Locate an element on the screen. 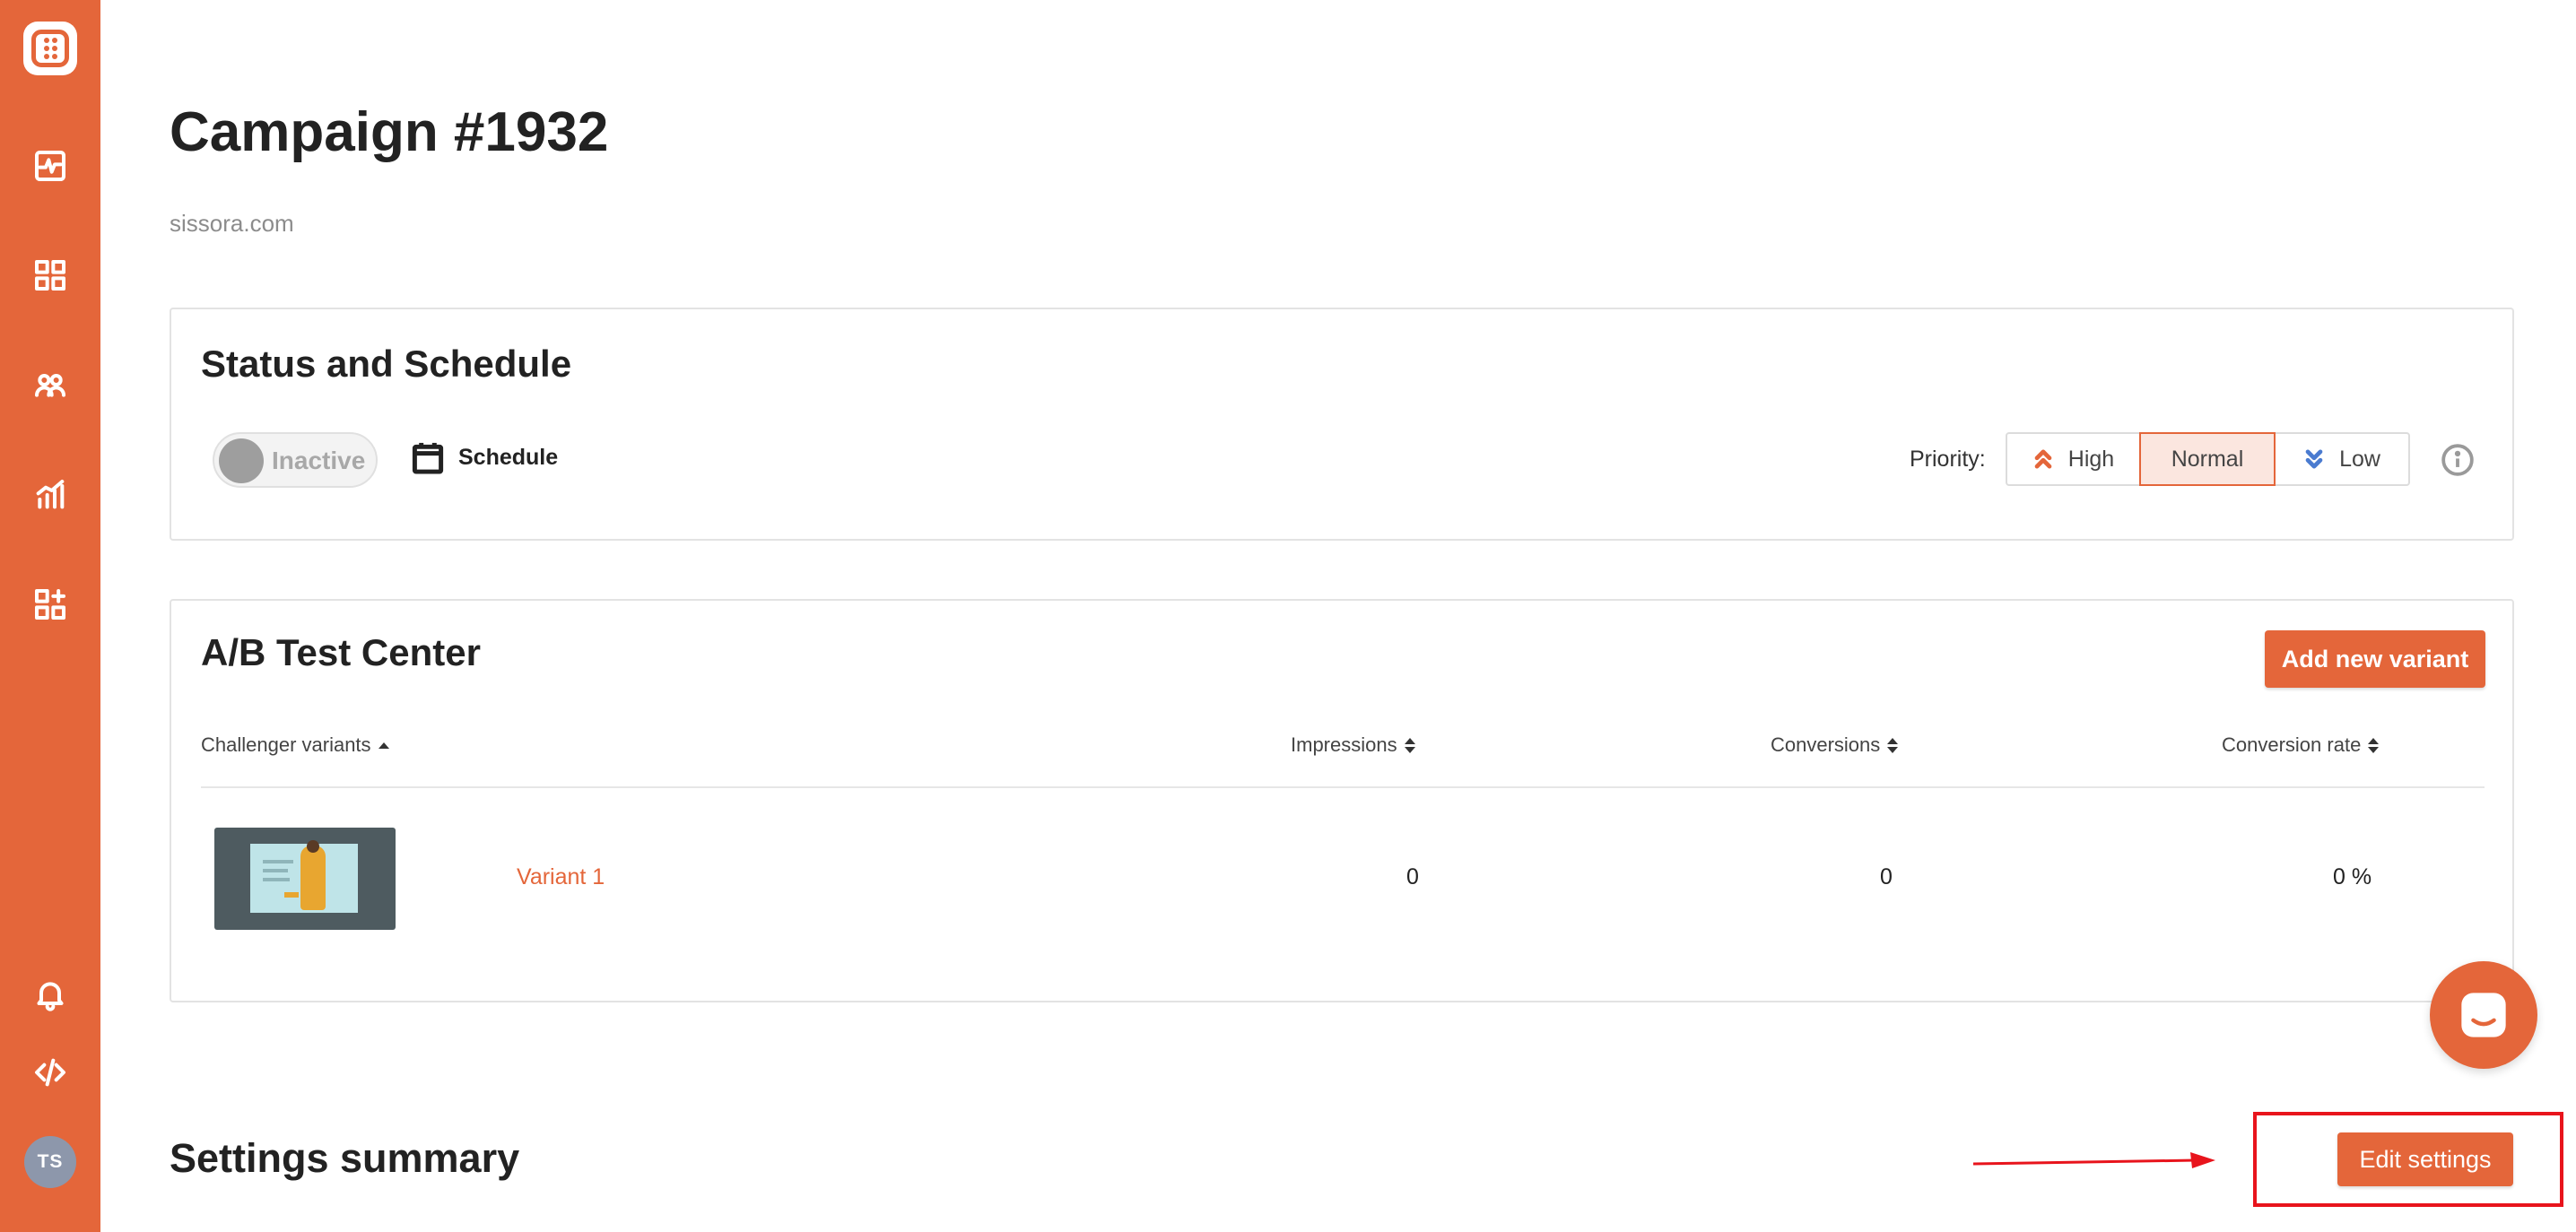 This screenshot has height=1232, width=2576. info-icon is located at coordinates (2458, 460).